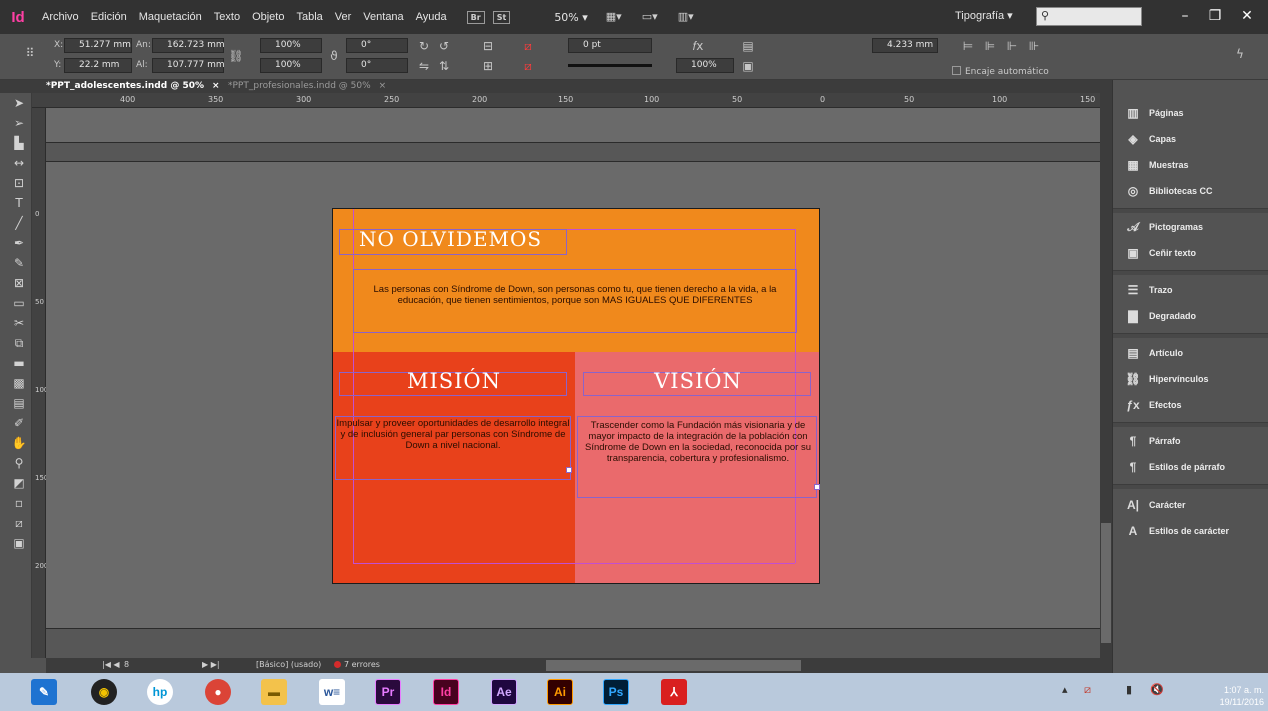  What do you see at coordinates (673, 665) in the screenshot?
I see `horizontal-scroll-thumb` at bounding box center [673, 665].